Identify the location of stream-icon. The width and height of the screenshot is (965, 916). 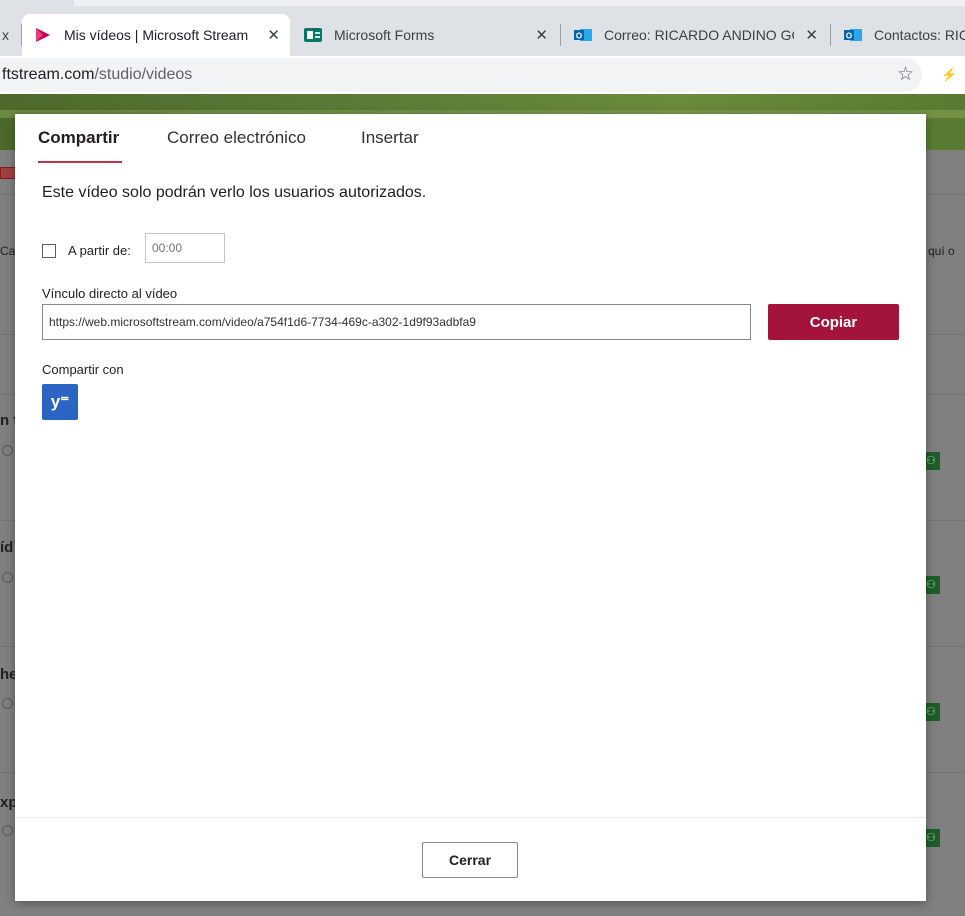
(43, 35).